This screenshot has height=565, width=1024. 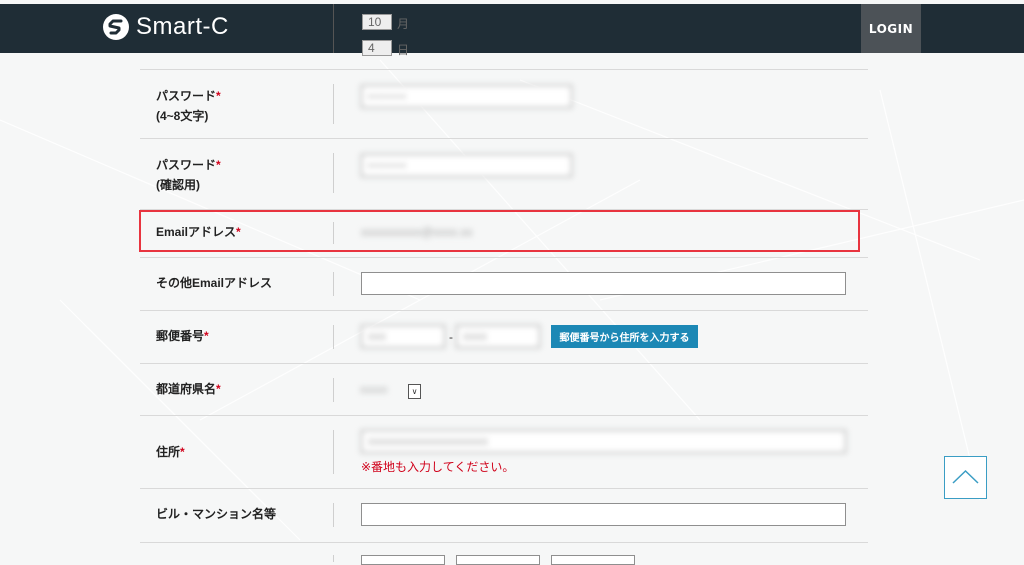 I want to click on birth-day-peek-unit: 日, so click(x=403, y=50).